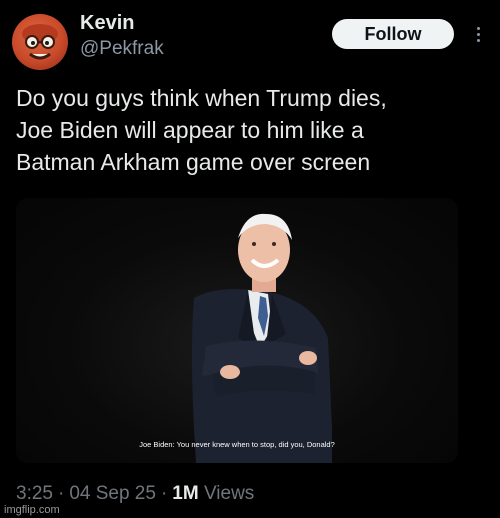 The image size is (500, 518). Describe the element at coordinates (393, 34) in the screenshot. I see `follow-button: Follow` at that location.